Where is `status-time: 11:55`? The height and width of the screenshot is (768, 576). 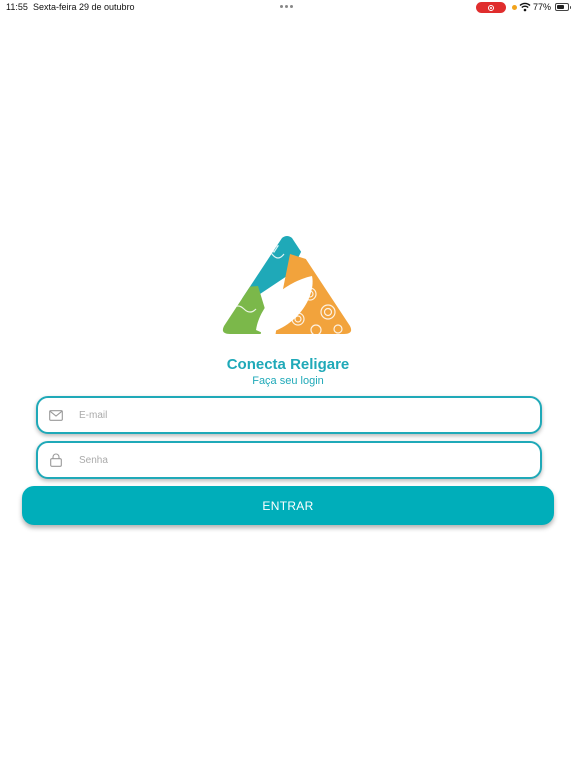 status-time: 11:55 is located at coordinates (17, 7).